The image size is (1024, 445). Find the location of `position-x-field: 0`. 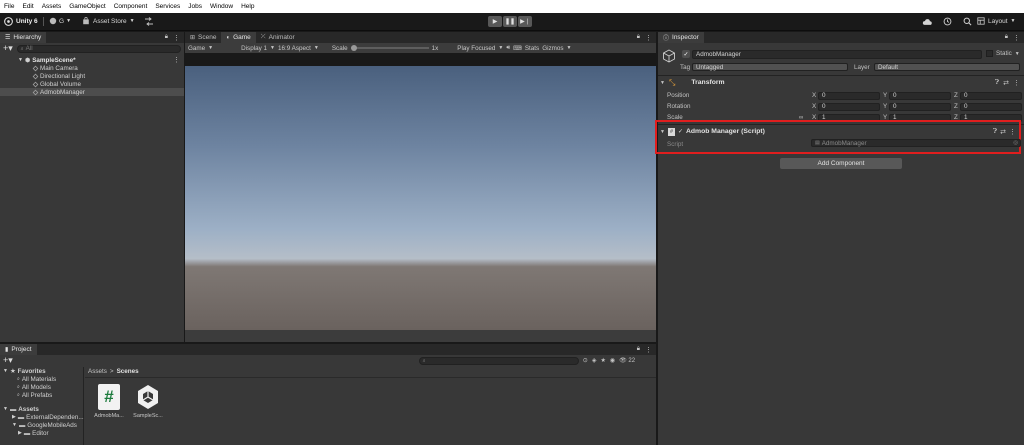

position-x-field: 0 is located at coordinates (849, 95).